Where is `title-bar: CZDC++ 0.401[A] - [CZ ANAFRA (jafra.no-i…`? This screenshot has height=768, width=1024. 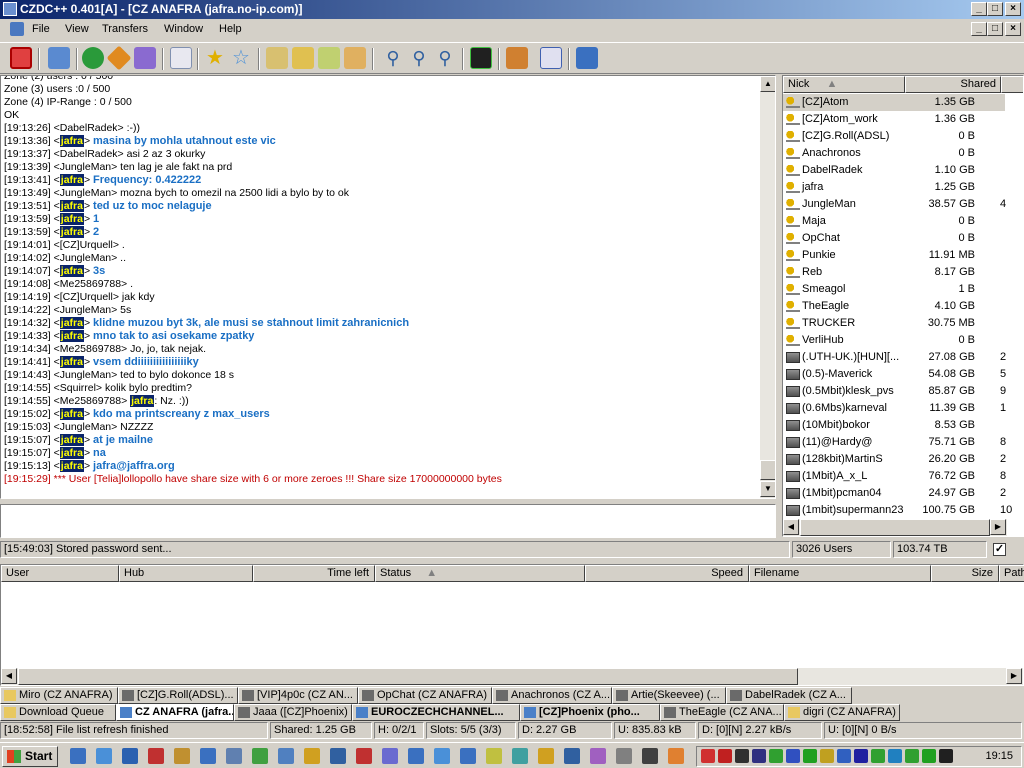
title-bar: CZDC++ 0.401[A] - [CZ ANAFRA (jafra.no-i… is located at coordinates (512, 9).